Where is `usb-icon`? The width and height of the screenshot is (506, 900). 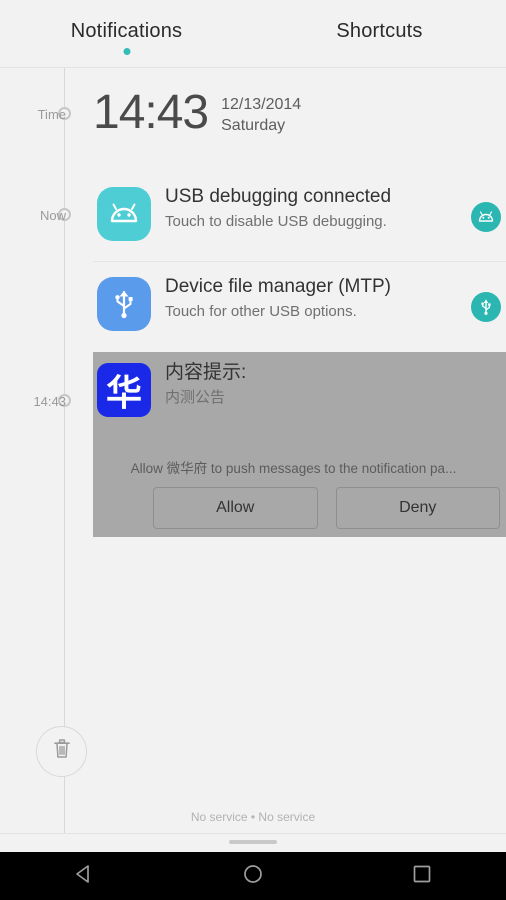
usb-icon is located at coordinates (124, 304).